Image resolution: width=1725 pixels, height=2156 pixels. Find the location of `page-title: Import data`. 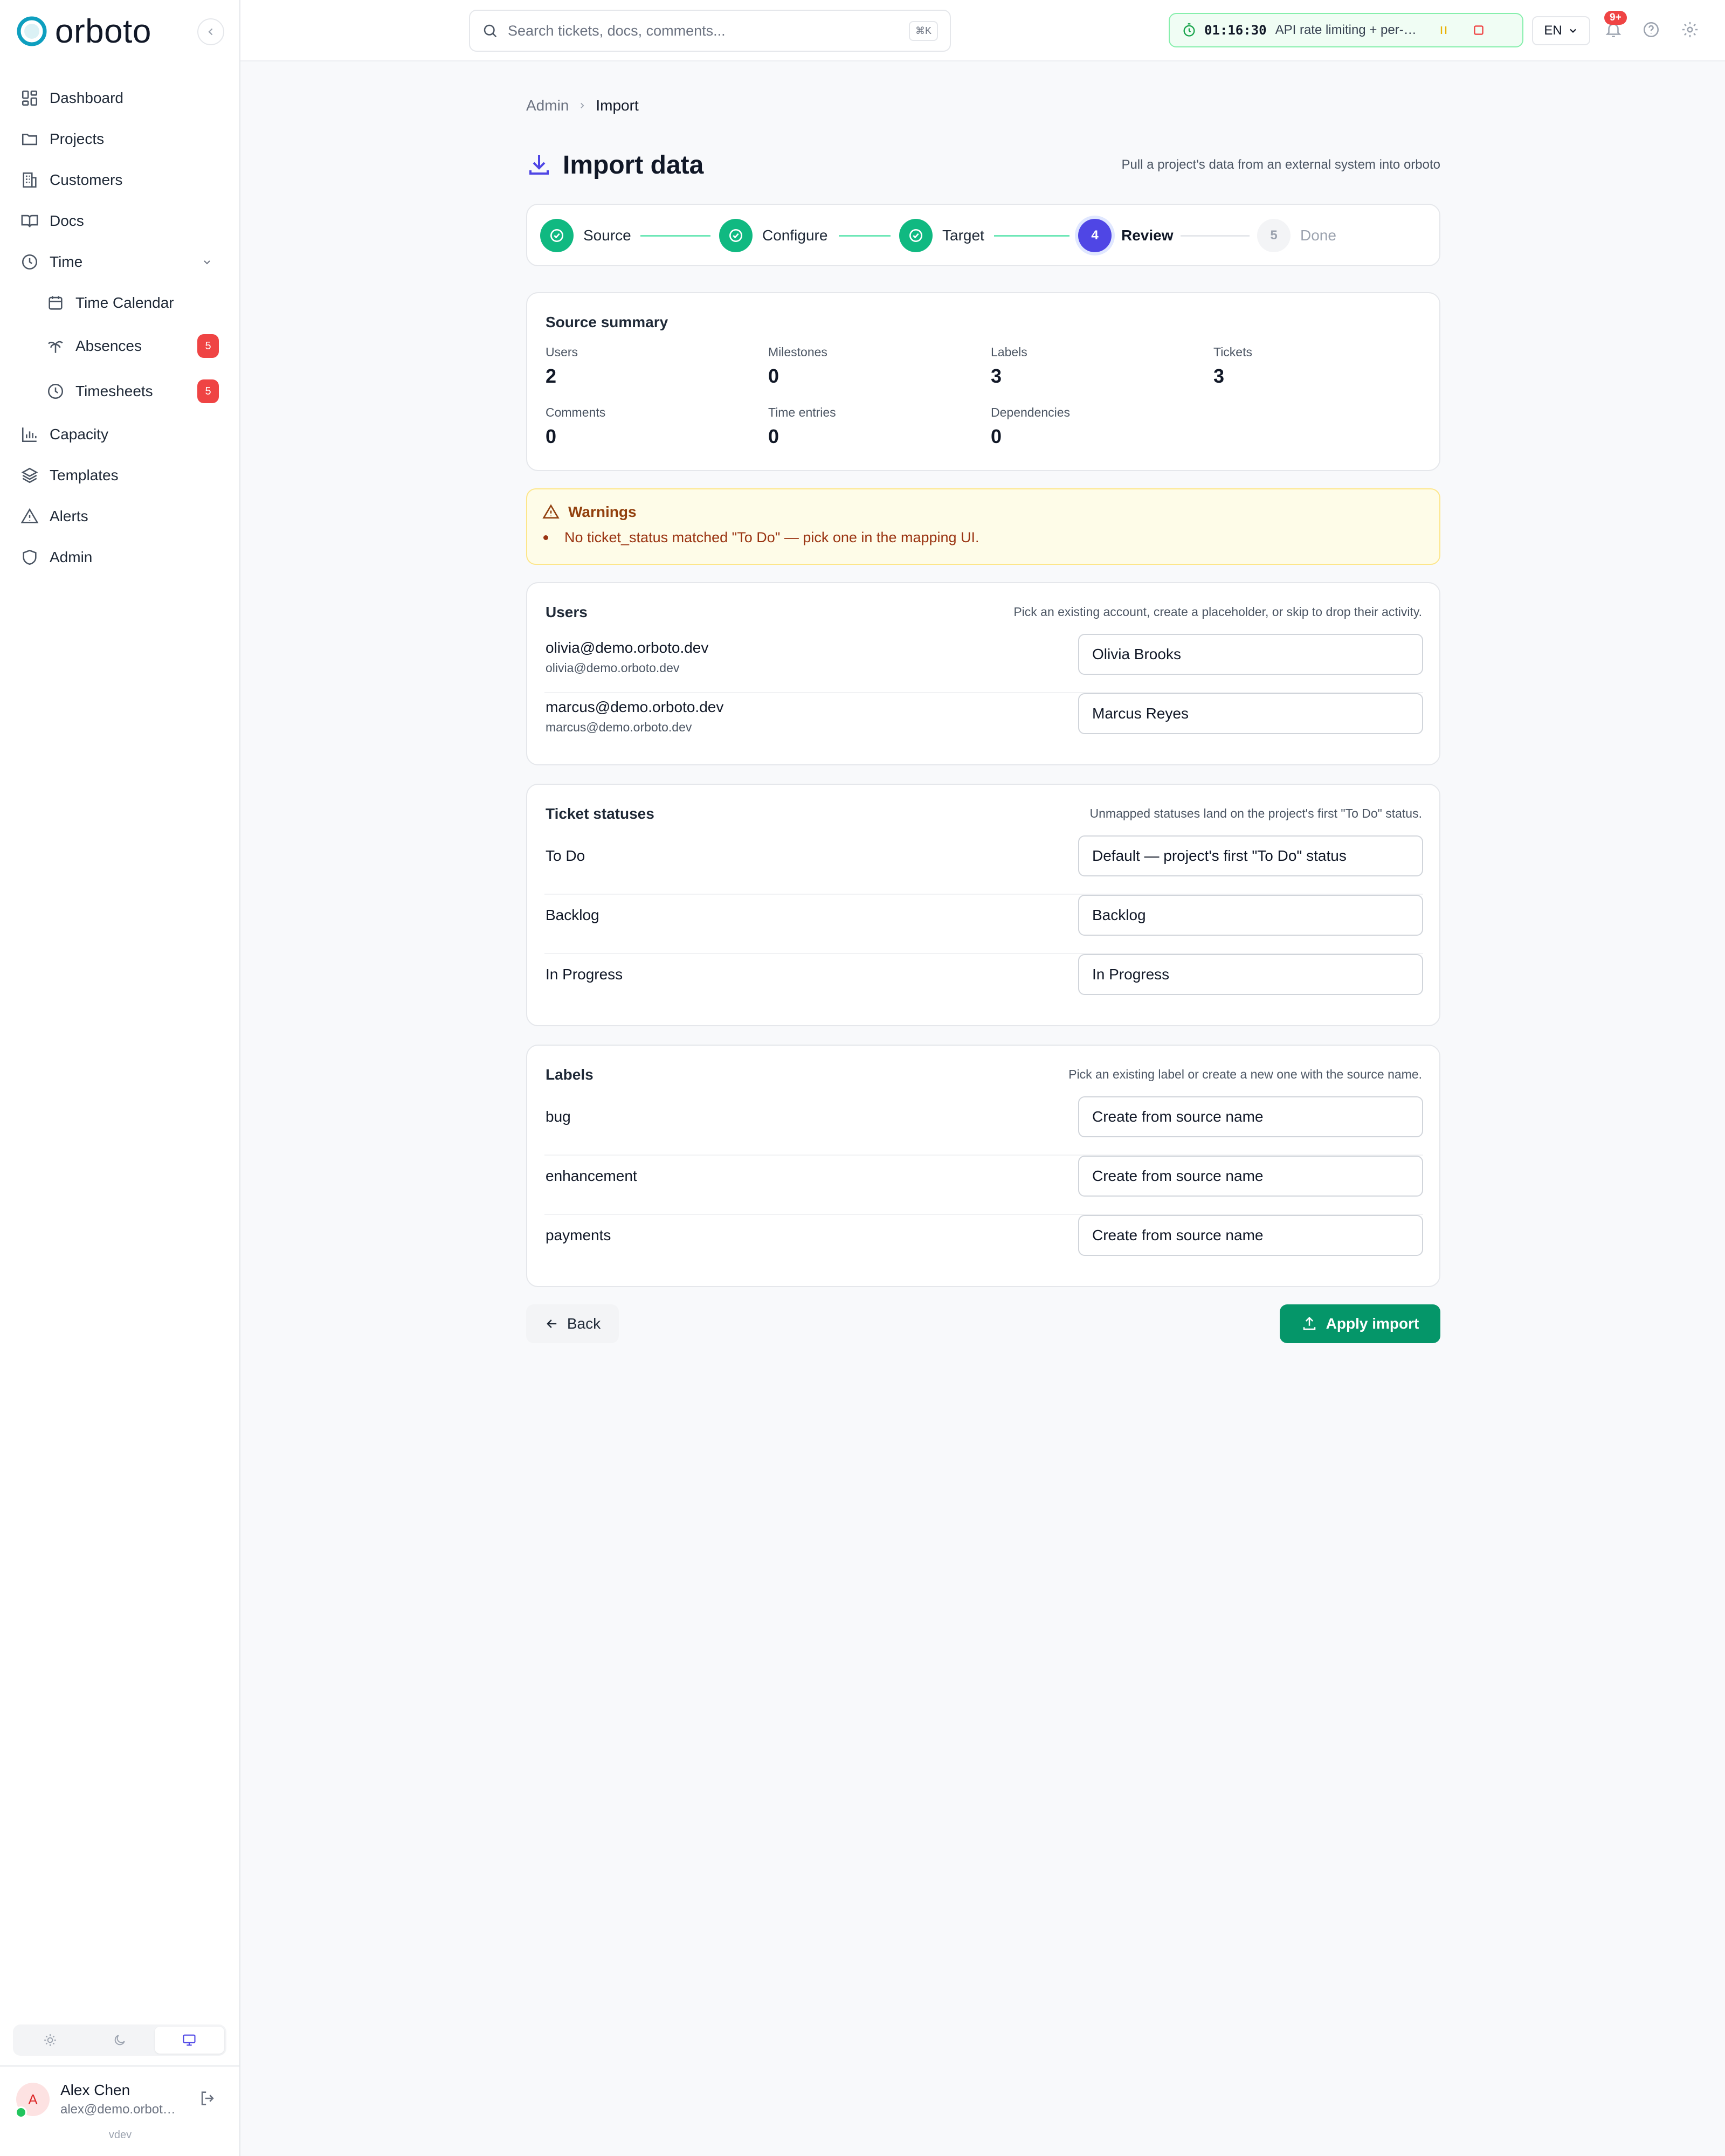

page-title: Import data is located at coordinates (633, 164).